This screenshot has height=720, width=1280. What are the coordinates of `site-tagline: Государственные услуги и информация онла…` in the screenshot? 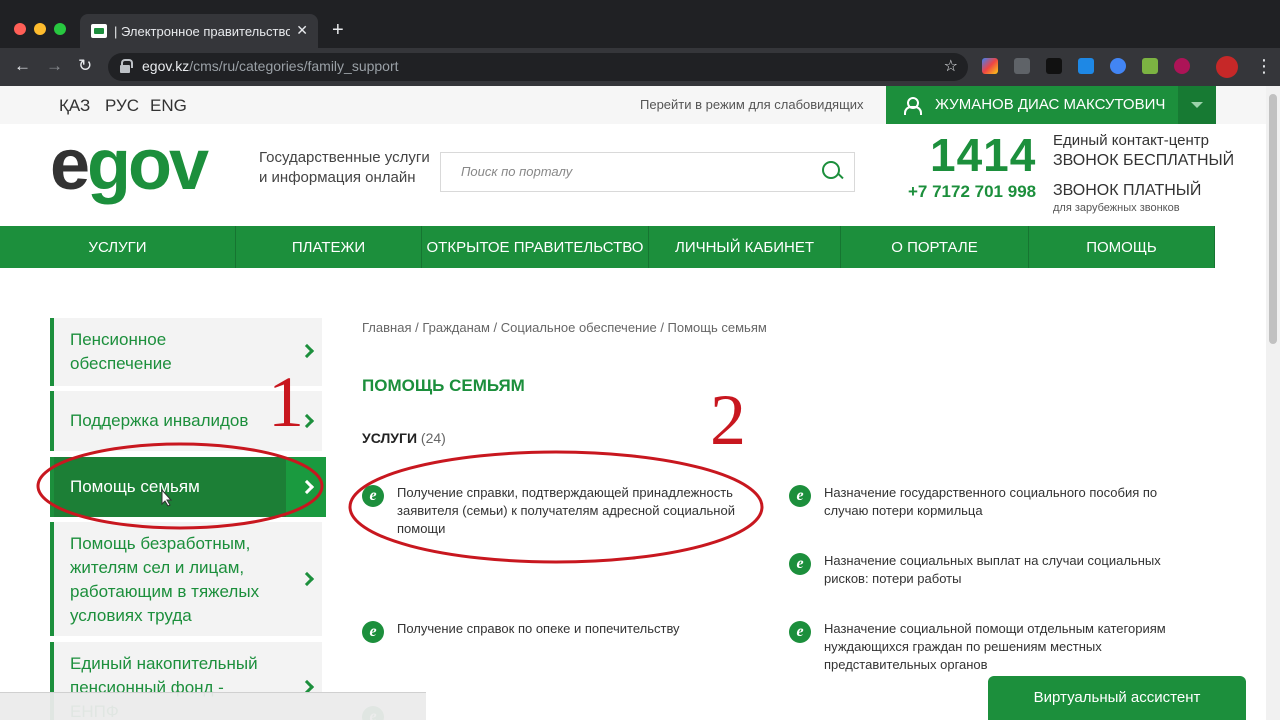 It's located at (344, 167).